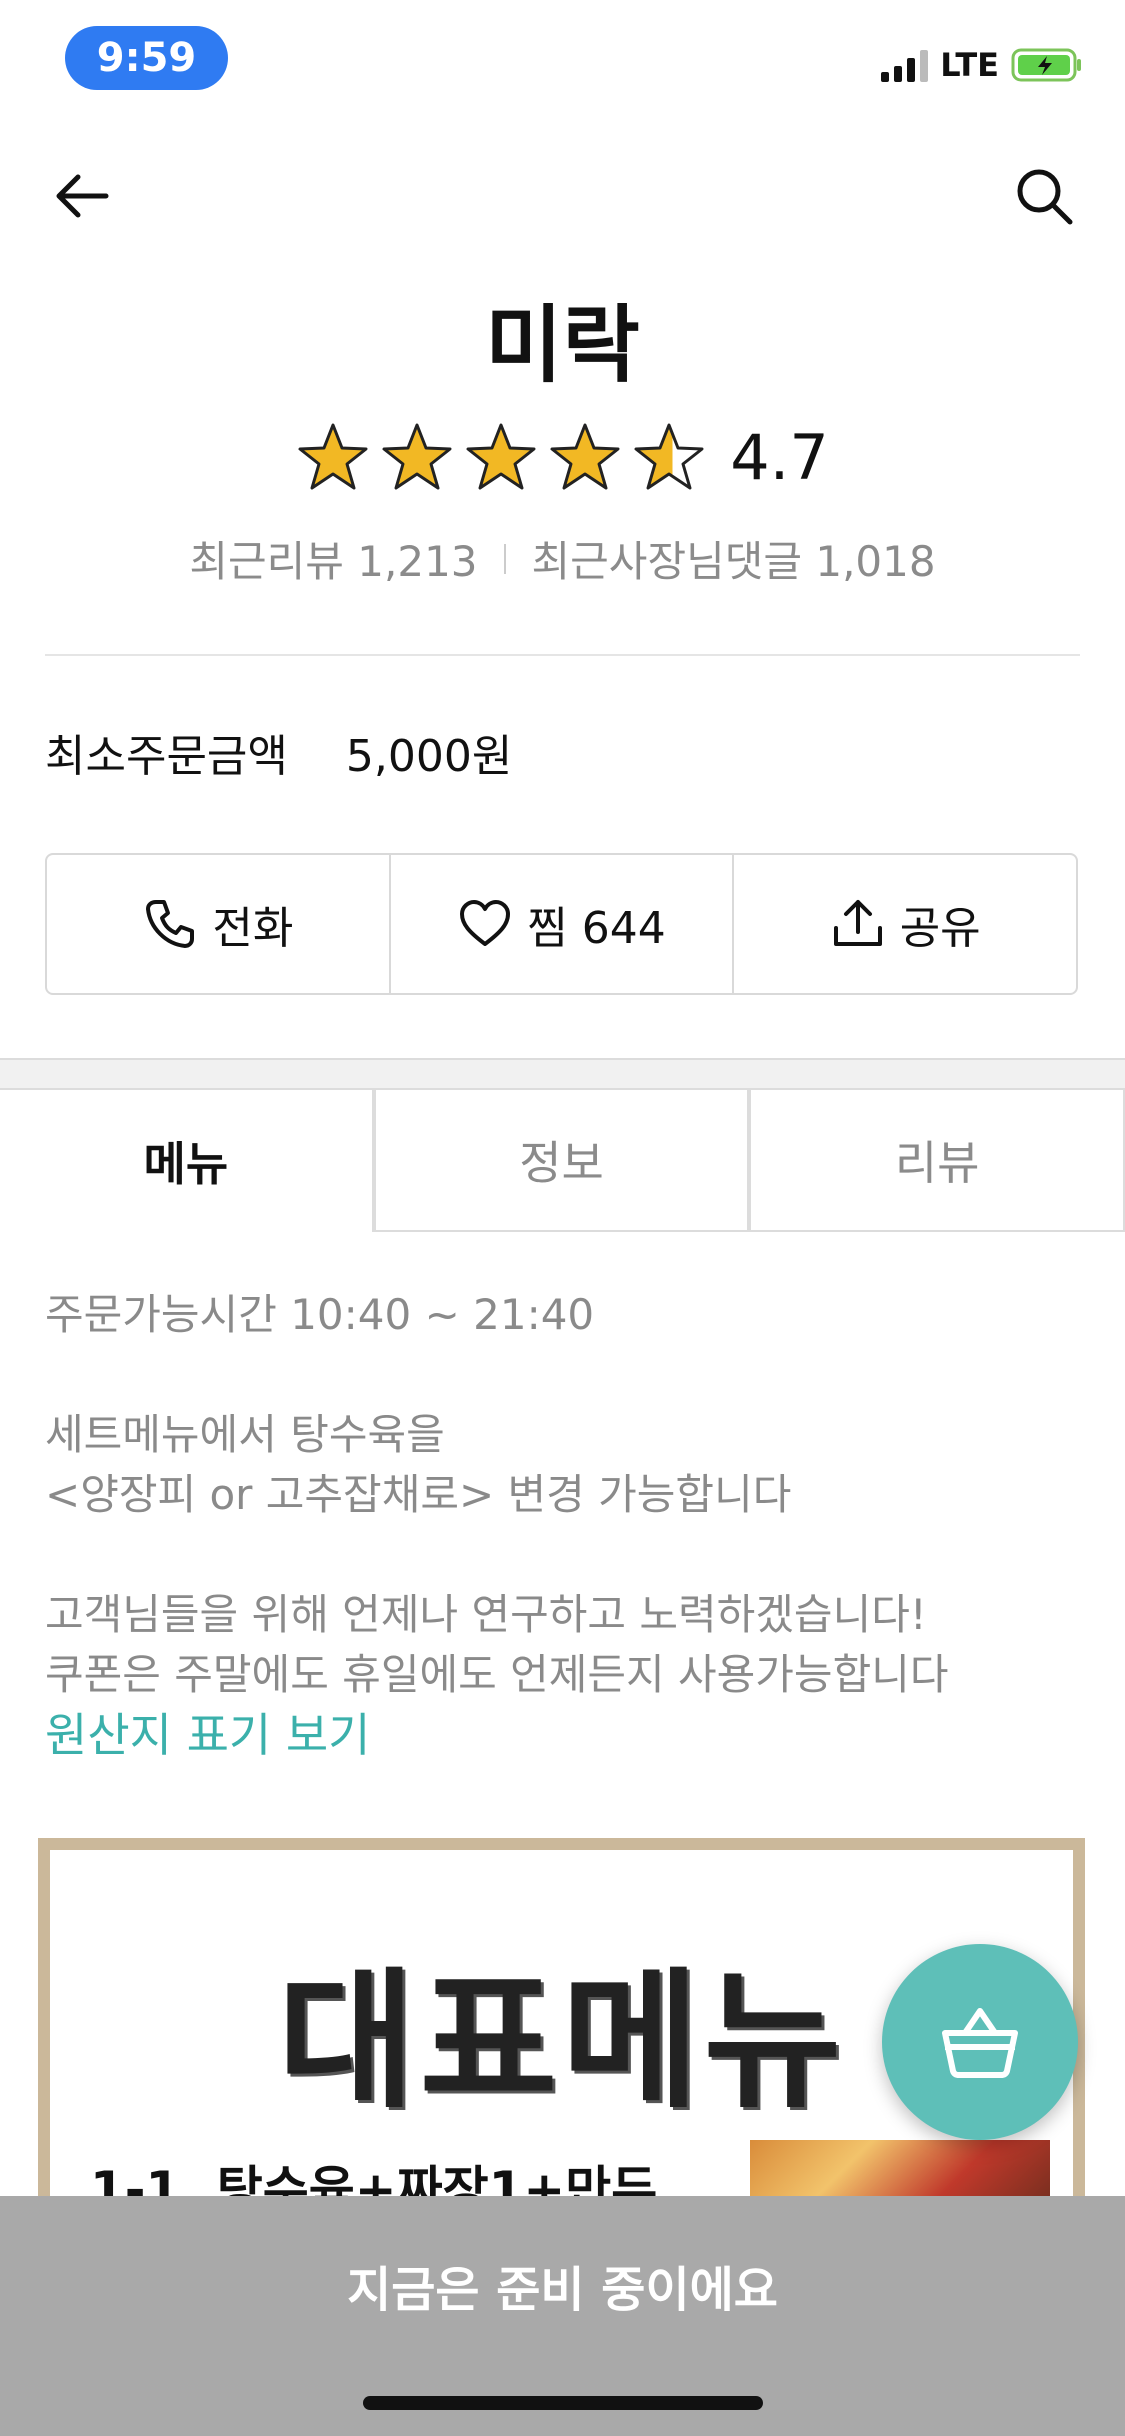 Image resolution: width=1125 pixels, height=2436 pixels. What do you see at coordinates (1044, 196) in the screenshot?
I see `search-icon` at bounding box center [1044, 196].